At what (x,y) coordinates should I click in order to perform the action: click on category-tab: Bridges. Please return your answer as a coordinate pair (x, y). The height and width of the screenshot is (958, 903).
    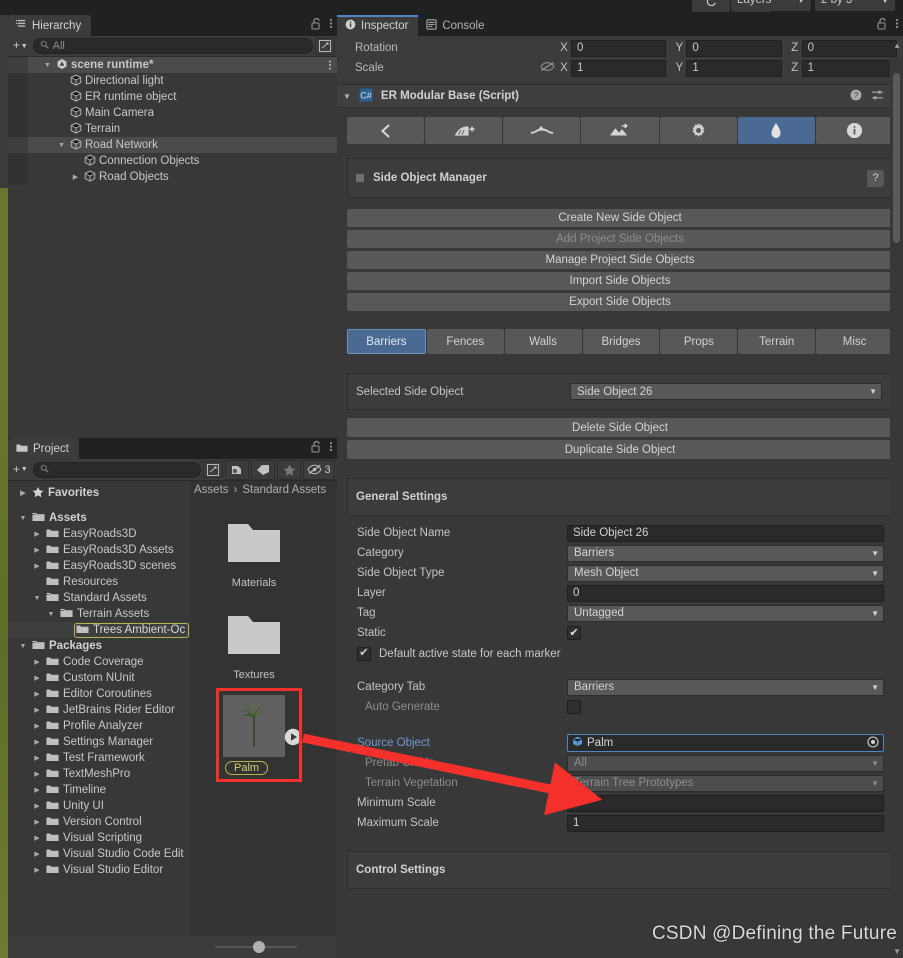
    Looking at the image, I should click on (621, 341).